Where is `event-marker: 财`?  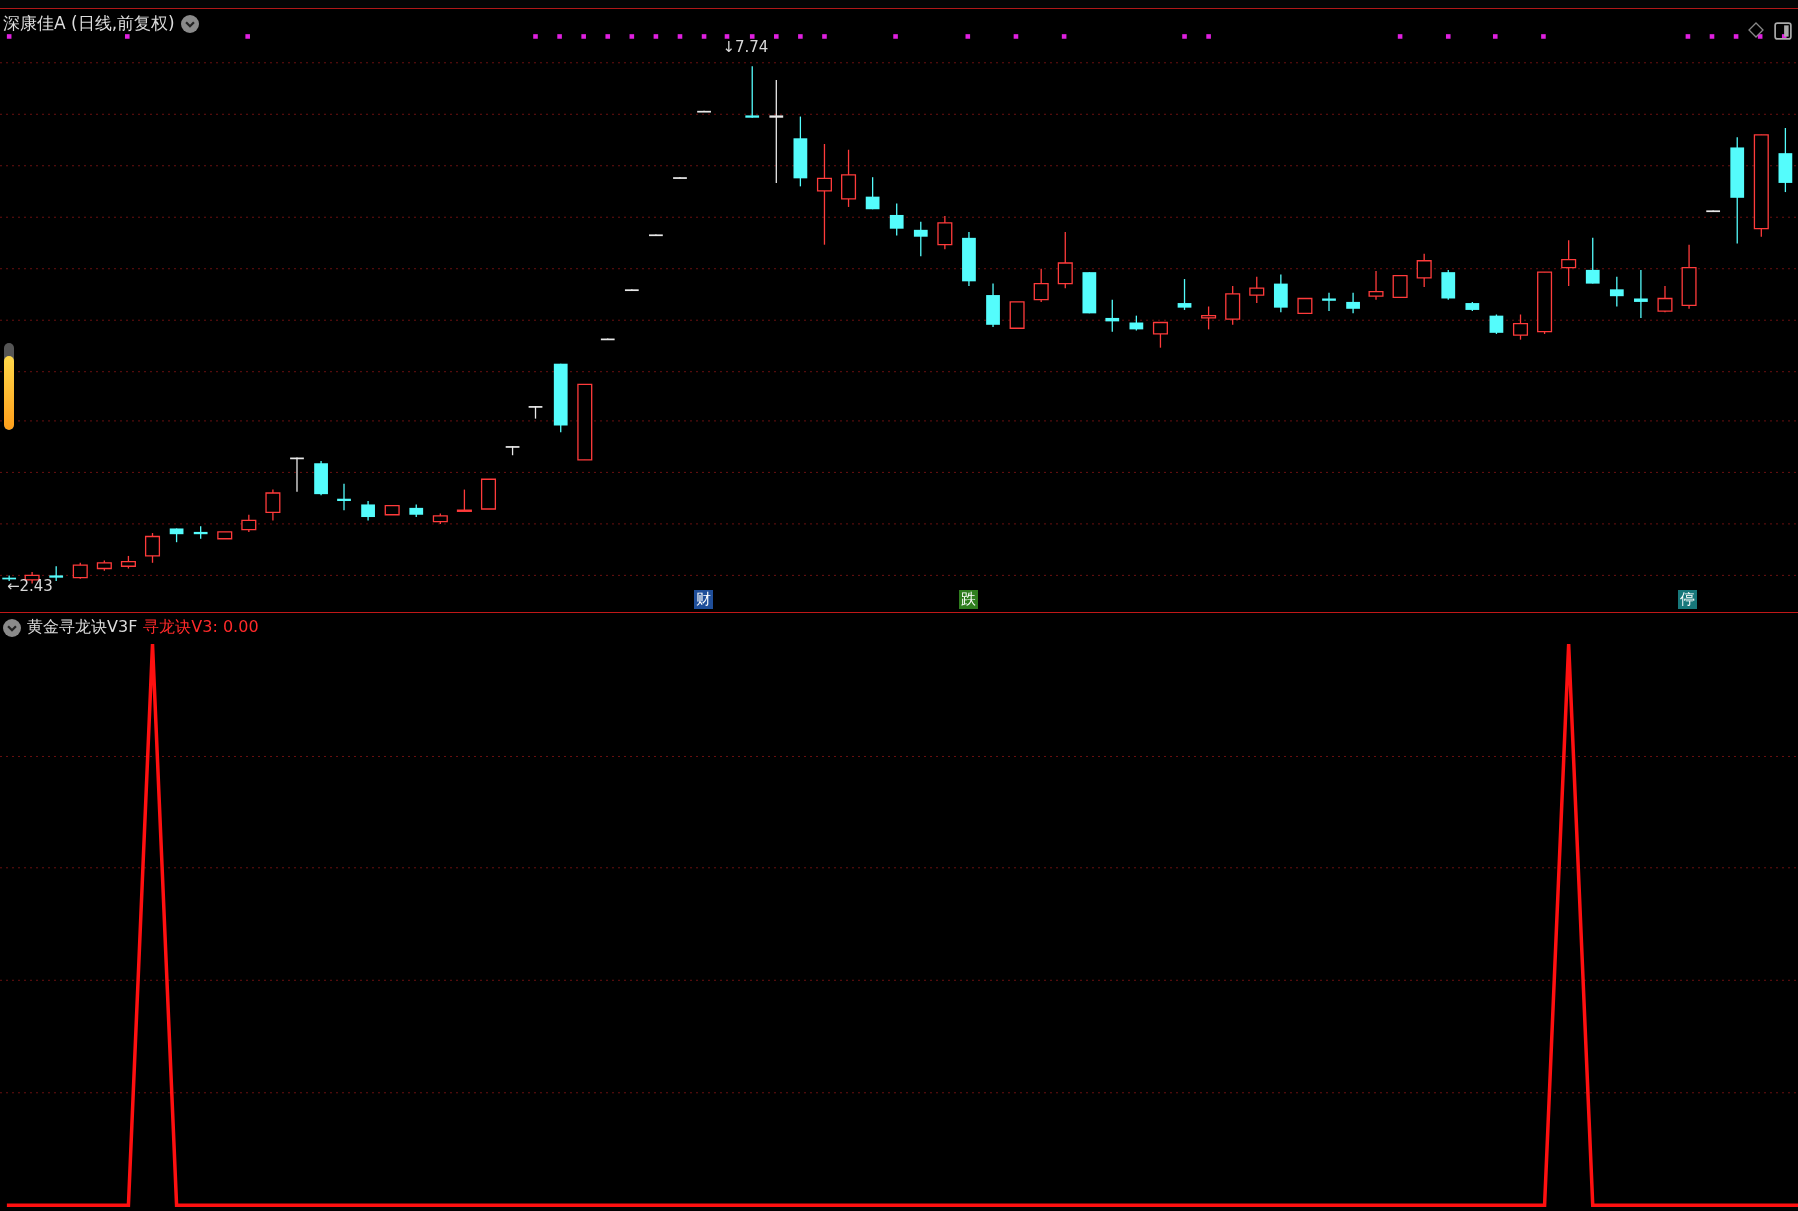 event-marker: 财 is located at coordinates (703, 599).